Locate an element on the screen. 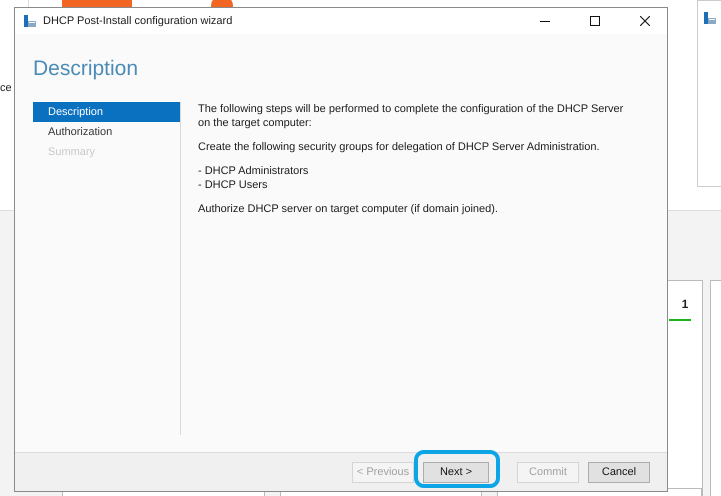  minimize-icon is located at coordinates (545, 21).